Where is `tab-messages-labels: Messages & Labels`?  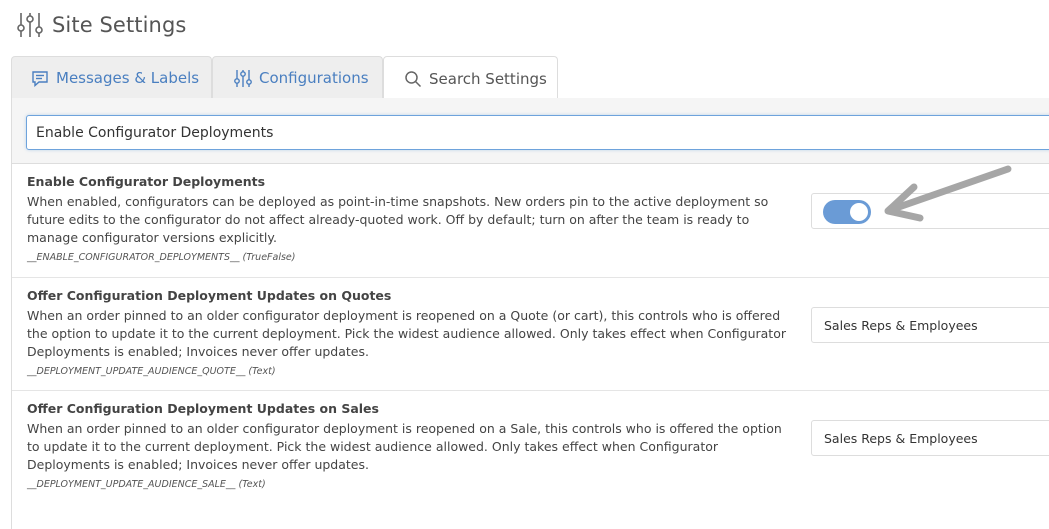 tab-messages-labels: Messages & Labels is located at coordinates (111, 77).